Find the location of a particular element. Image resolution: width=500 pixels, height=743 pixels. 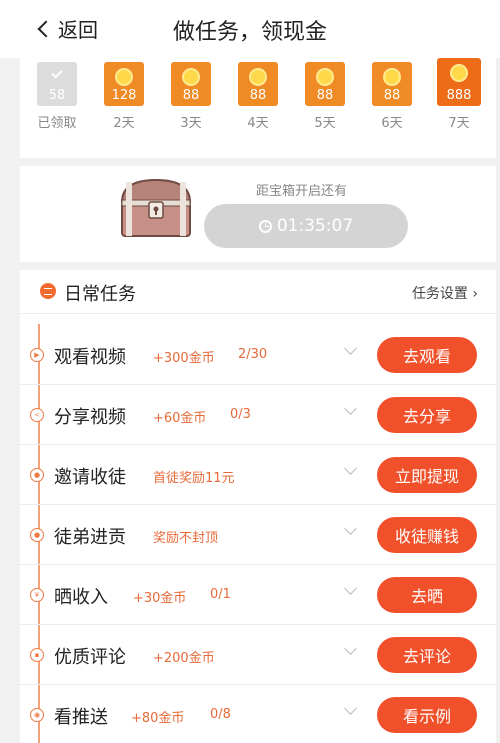

task-row: ▶ 观看视频 +300金币 2/30 去观看 is located at coordinates (258, 355).